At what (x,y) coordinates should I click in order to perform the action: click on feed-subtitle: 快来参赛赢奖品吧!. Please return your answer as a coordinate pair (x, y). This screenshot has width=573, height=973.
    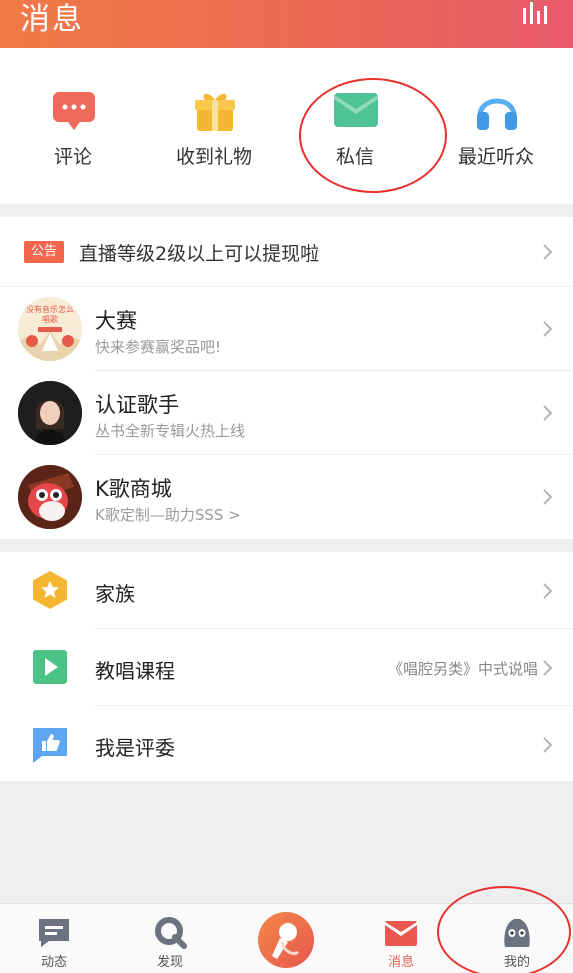
    Looking at the image, I should click on (158, 347).